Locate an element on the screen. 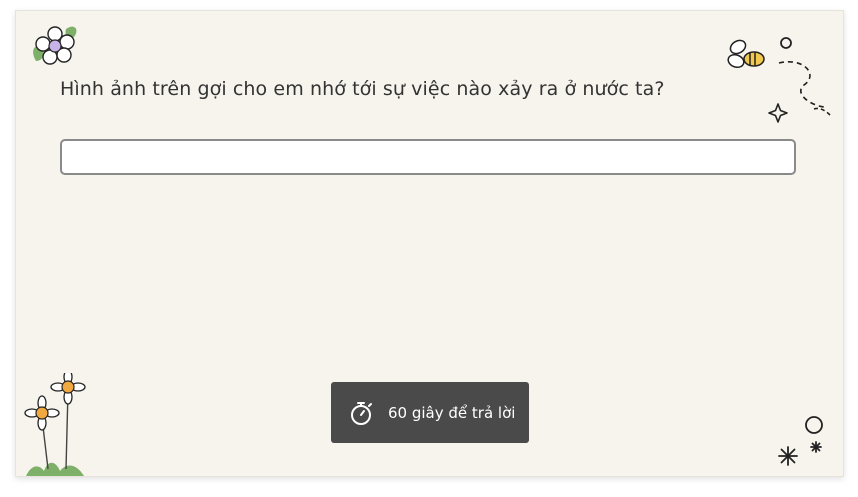 The height and width of the screenshot is (497, 858). timer-badge: 60 giây để trả lời is located at coordinates (430, 412).